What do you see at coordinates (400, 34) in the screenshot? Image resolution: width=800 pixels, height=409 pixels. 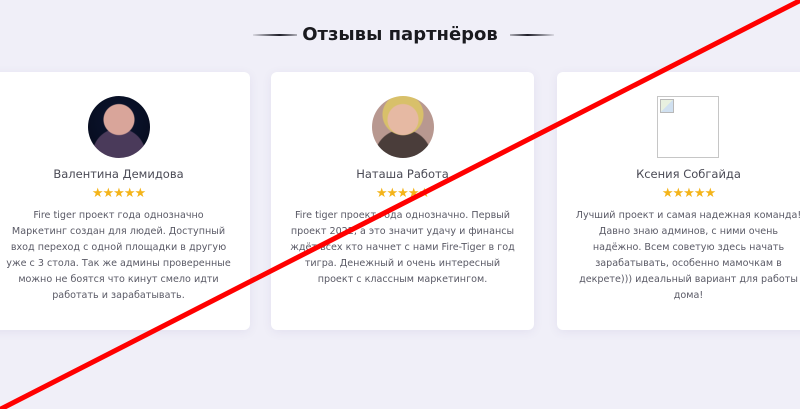 I see `section-title: Отзывы партнёров` at bounding box center [400, 34].